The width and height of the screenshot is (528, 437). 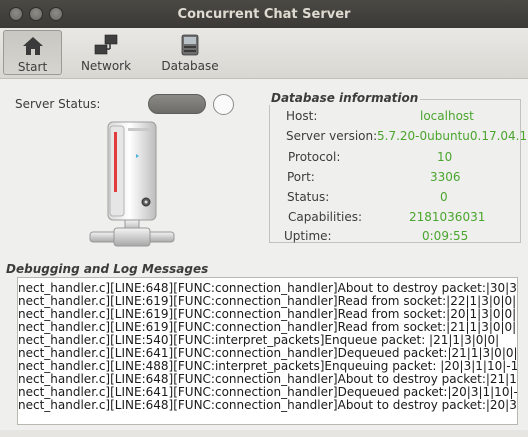 What do you see at coordinates (325, 217) in the screenshot?
I see `db-capabilities-key: Capabilities:` at bounding box center [325, 217].